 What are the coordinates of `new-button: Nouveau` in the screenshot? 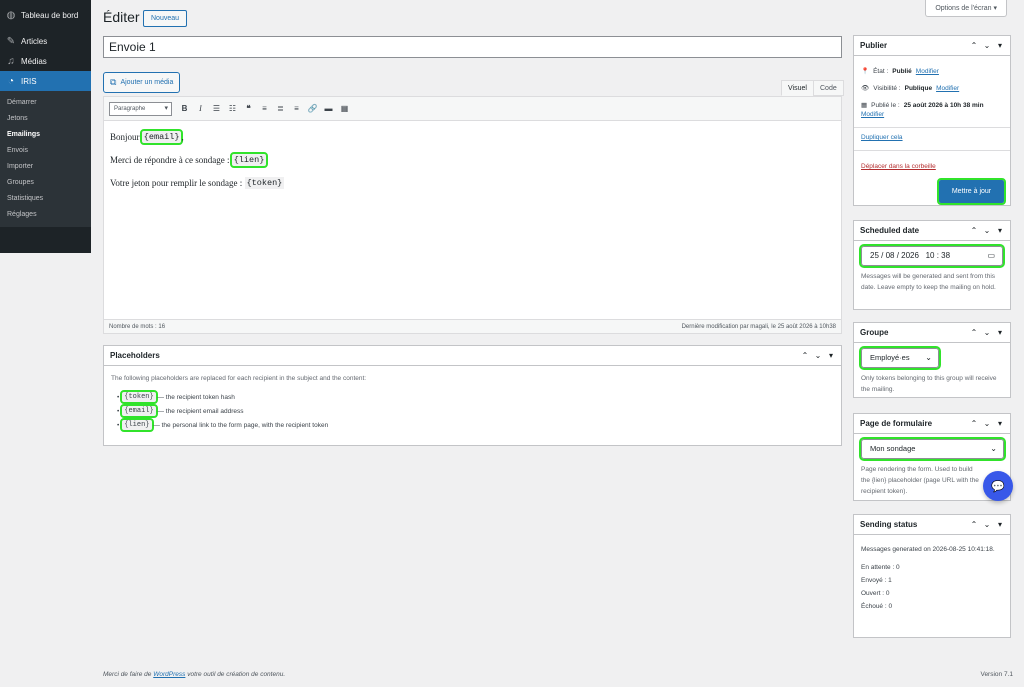 It's located at (165, 18).